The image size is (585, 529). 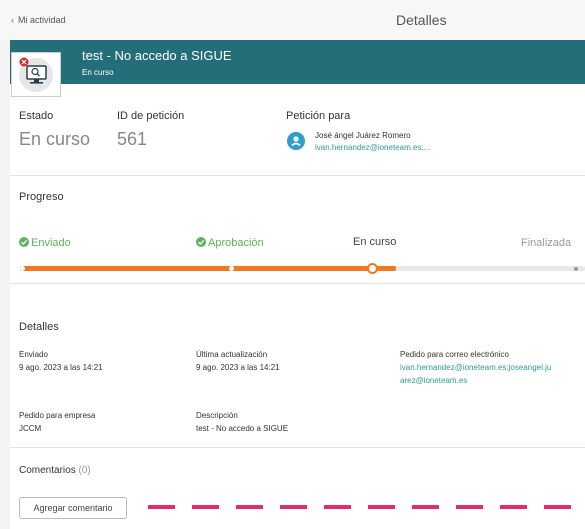 I want to click on ultima-actualizacion-label: Última actualización, so click(x=232, y=354).